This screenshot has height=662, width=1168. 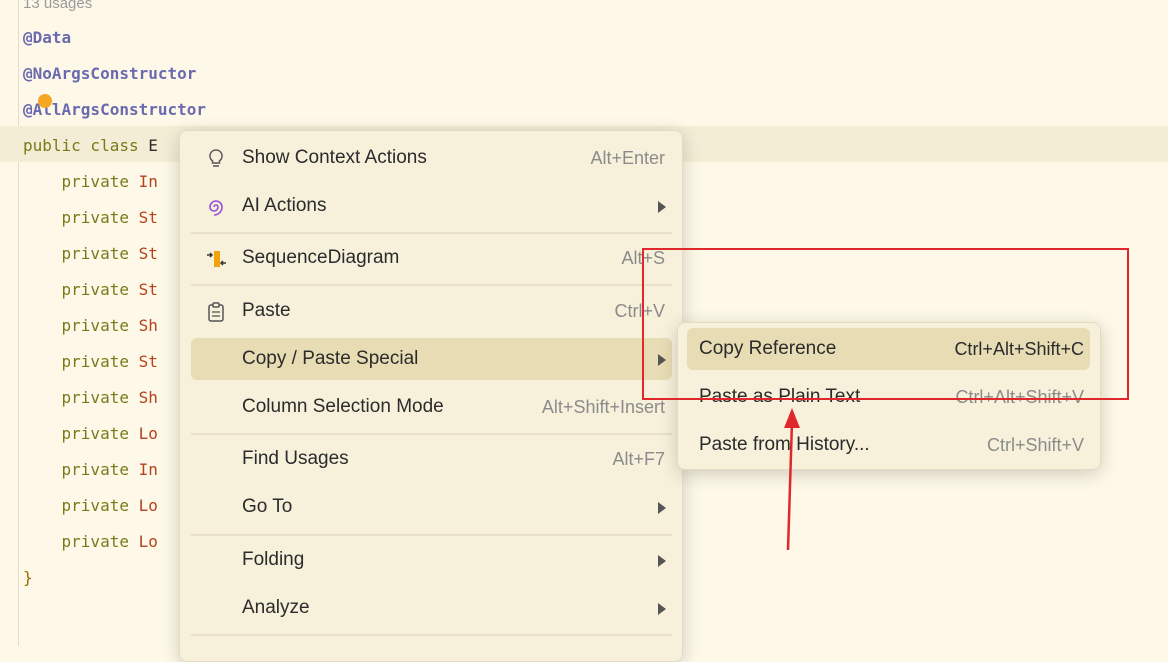 I want to click on menu-item-paste: Paste Ctrl+V, so click(x=431, y=311).